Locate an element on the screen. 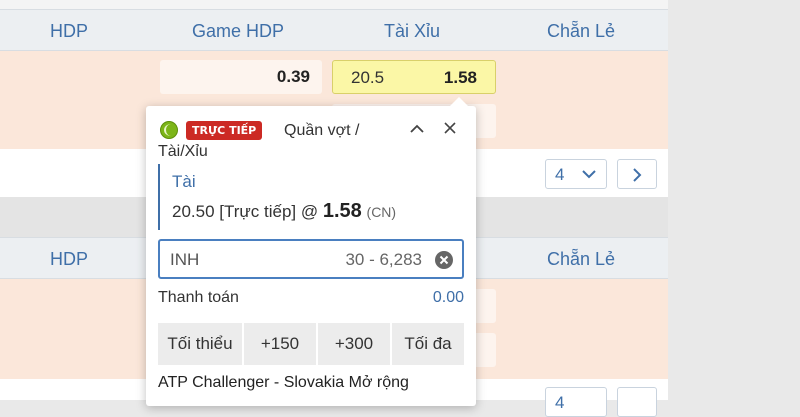 This screenshot has height=417, width=800. selection-details: Tài 20.50 [Trực tiếp] @ 1.58 (CN) is located at coordinates (277, 197).